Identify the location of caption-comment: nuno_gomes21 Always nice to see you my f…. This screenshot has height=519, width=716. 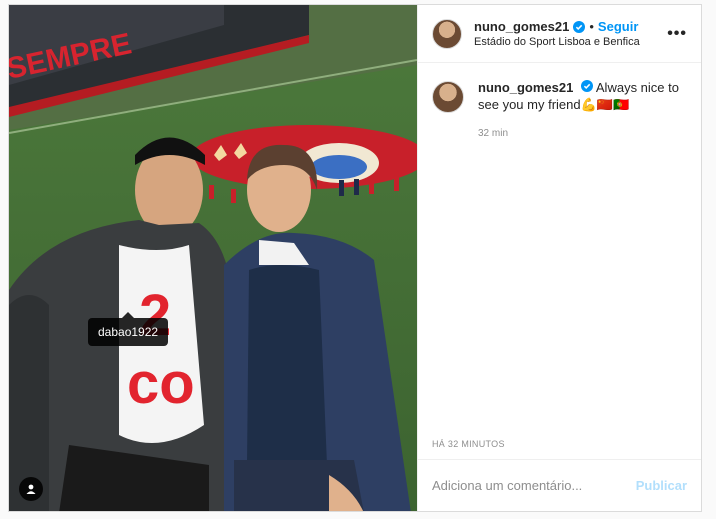
(559, 110).